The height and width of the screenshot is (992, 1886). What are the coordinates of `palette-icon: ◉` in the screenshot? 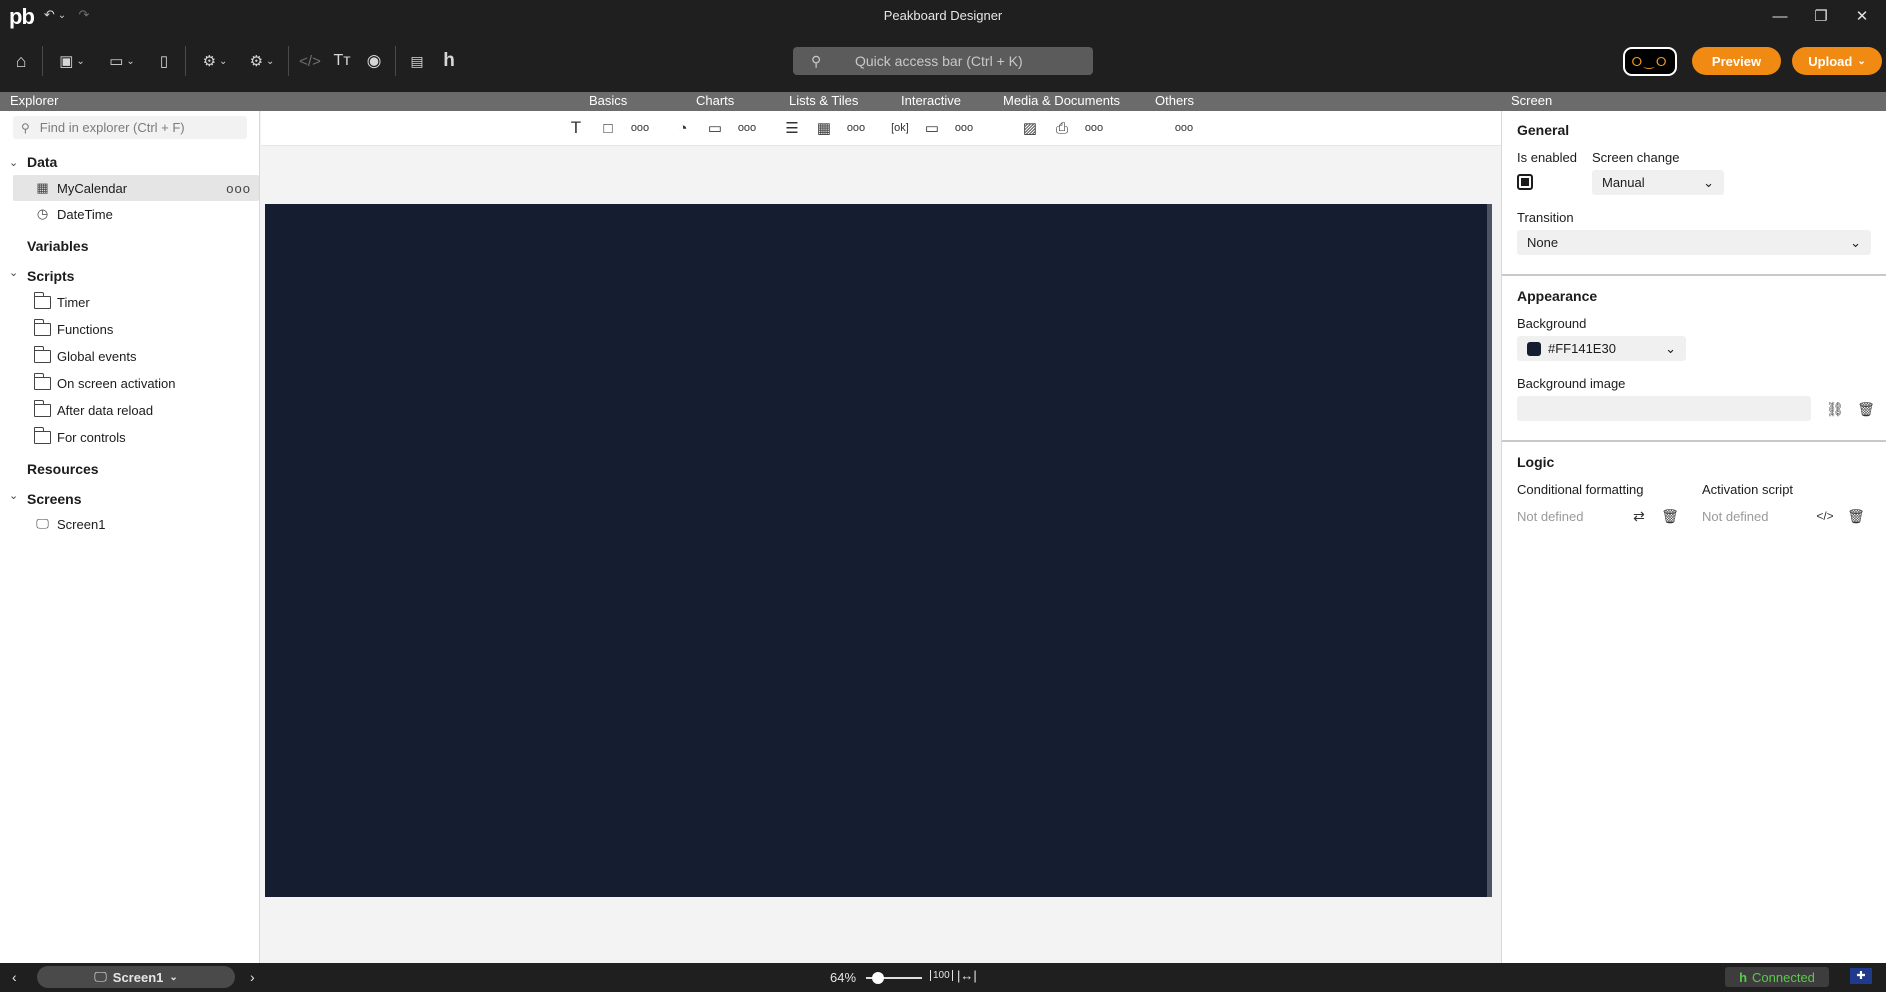 It's located at (374, 61).